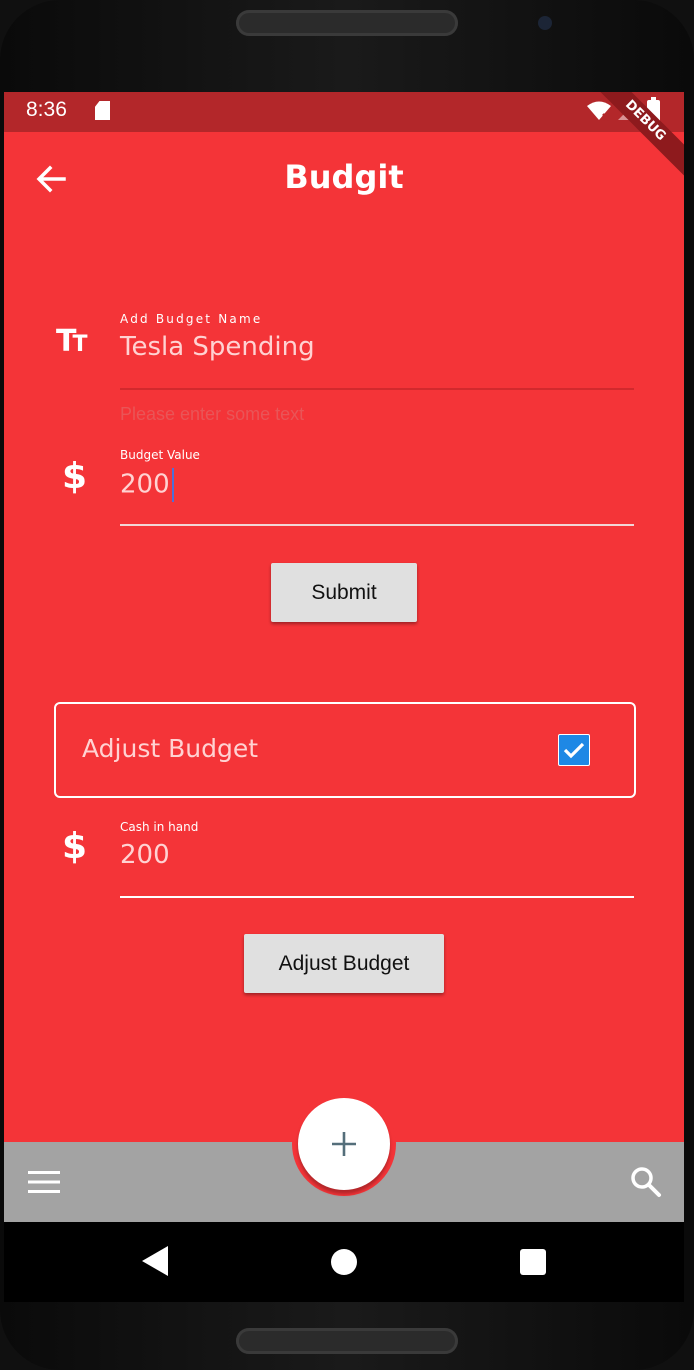  I want to click on adjust-budget-card: Adjust Budget, so click(345, 750).